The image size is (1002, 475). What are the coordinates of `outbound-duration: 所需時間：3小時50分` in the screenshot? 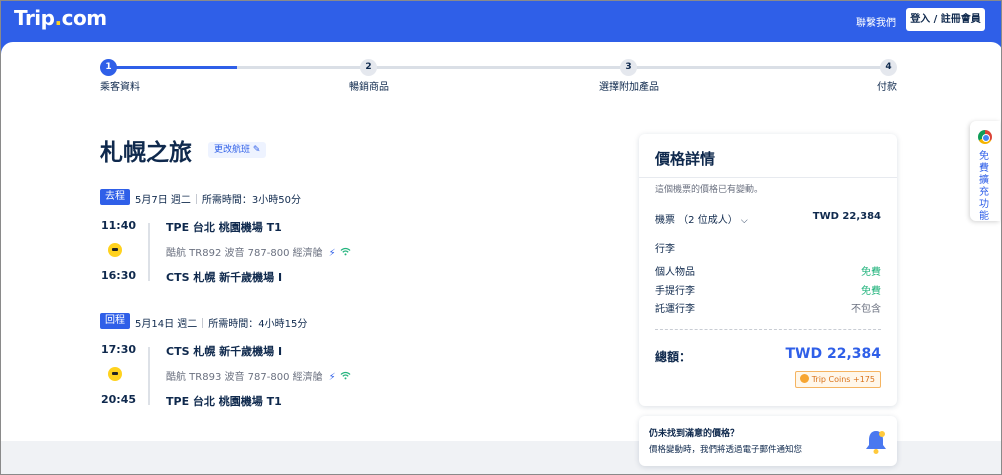 It's located at (251, 200).